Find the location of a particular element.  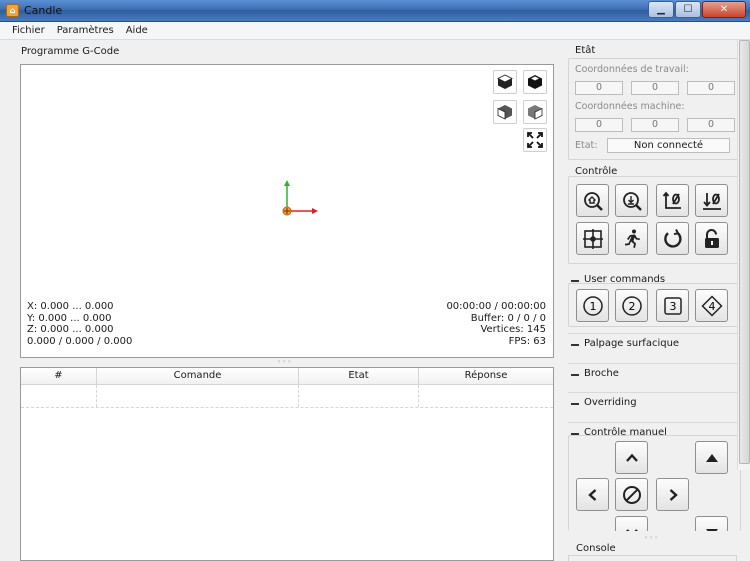

jog-y-plus-button is located at coordinates (631, 457).